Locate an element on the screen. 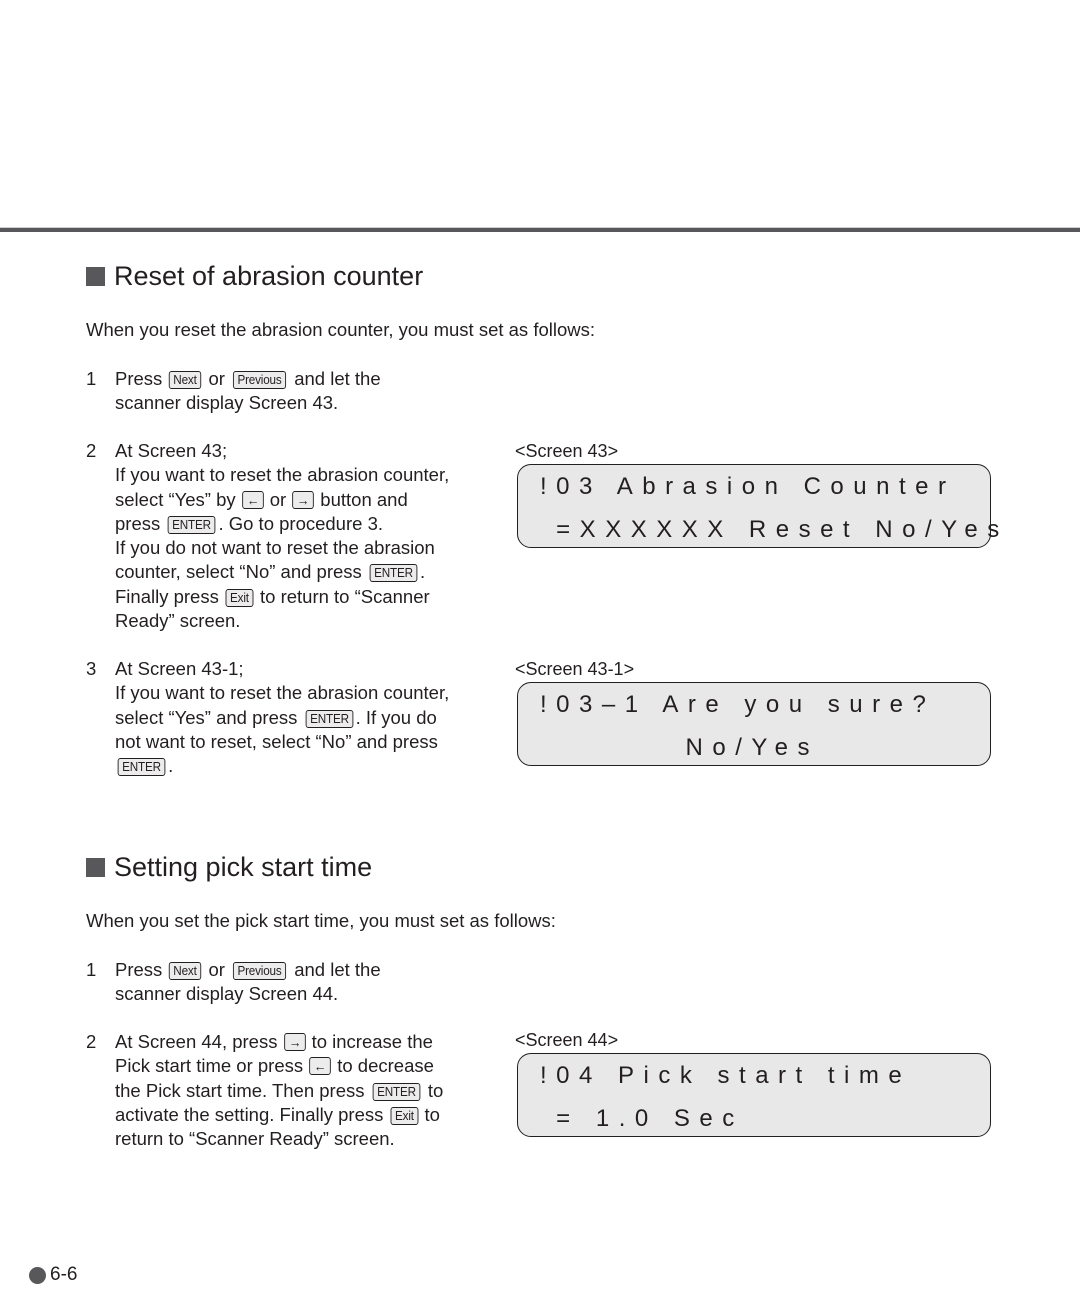 The image size is (1080, 1298). lcd-line-2: No/Yes is located at coordinates (680, 747).